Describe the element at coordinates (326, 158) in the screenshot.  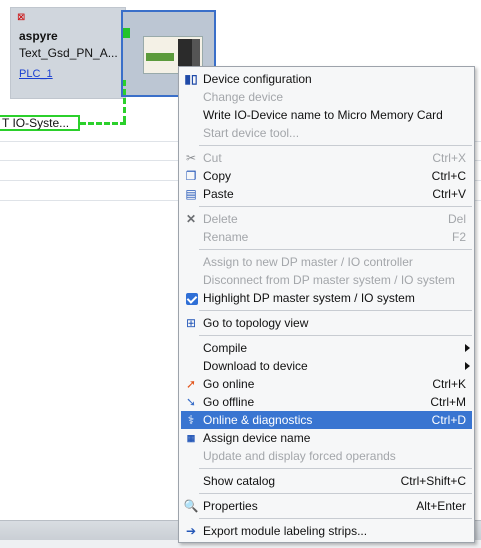
I see `menu-item-cut: ✂ Cut Ctrl+X` at that location.